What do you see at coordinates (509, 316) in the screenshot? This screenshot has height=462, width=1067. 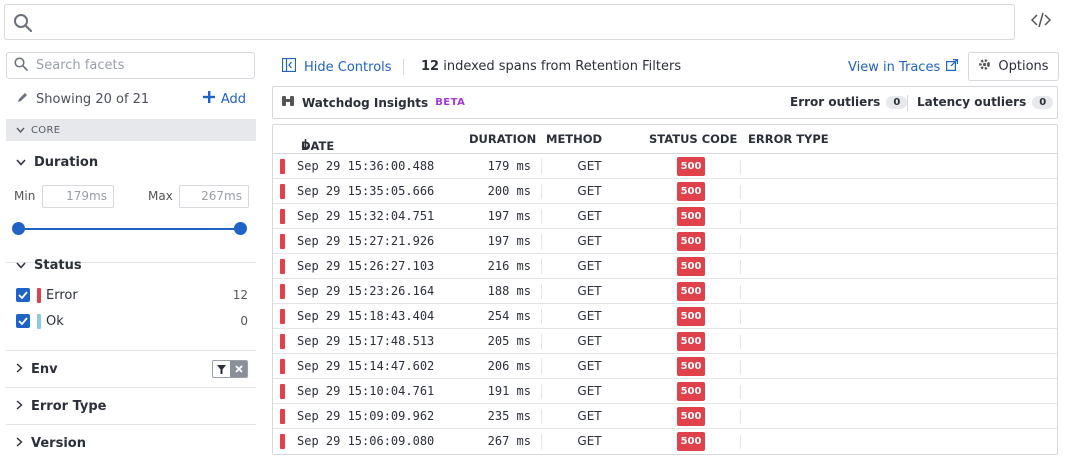 I see `cell-duration: 254 ms` at bounding box center [509, 316].